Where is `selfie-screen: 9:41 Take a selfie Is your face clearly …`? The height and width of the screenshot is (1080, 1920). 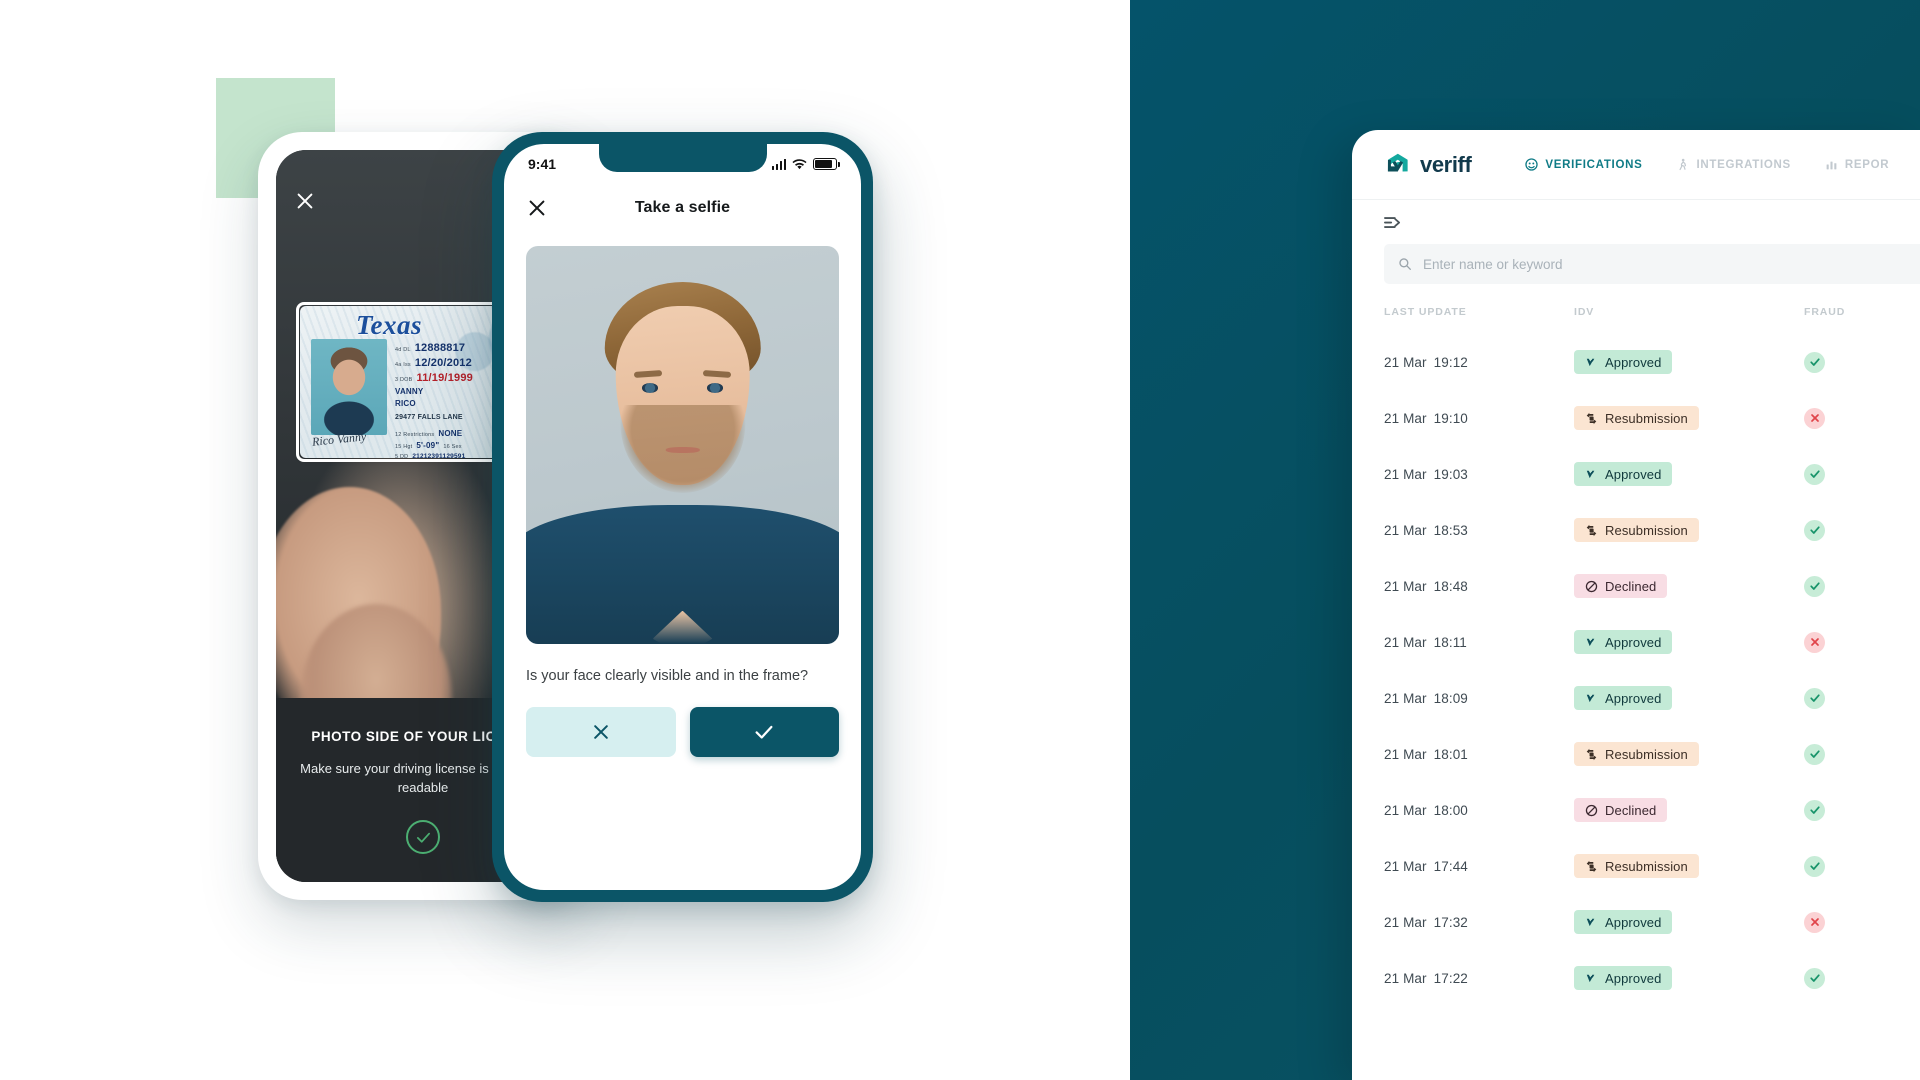 selfie-screen: 9:41 Take a selfie Is your face clearly … is located at coordinates (682, 517).